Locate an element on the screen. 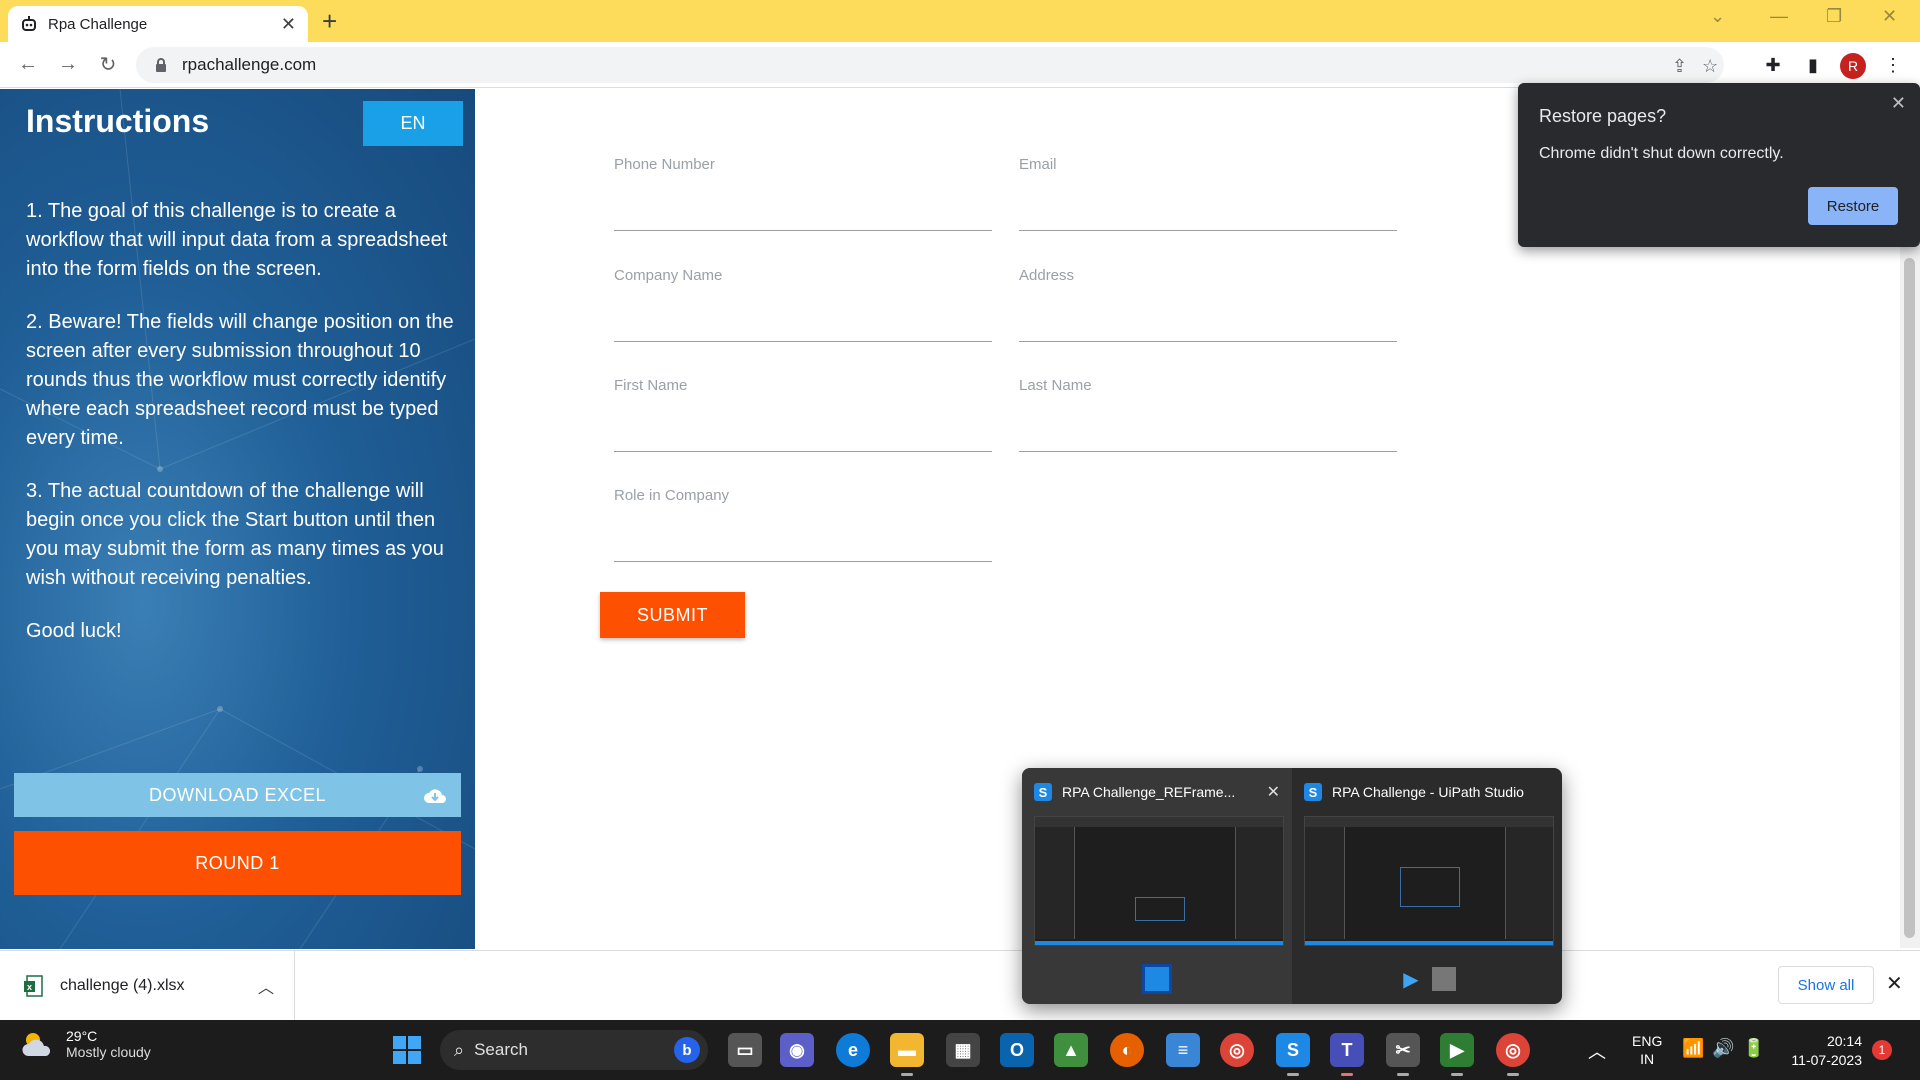 Image resolution: width=1920 pixels, height=1080 pixels. microsoft-store-icon: ▦ is located at coordinates (963, 1050).